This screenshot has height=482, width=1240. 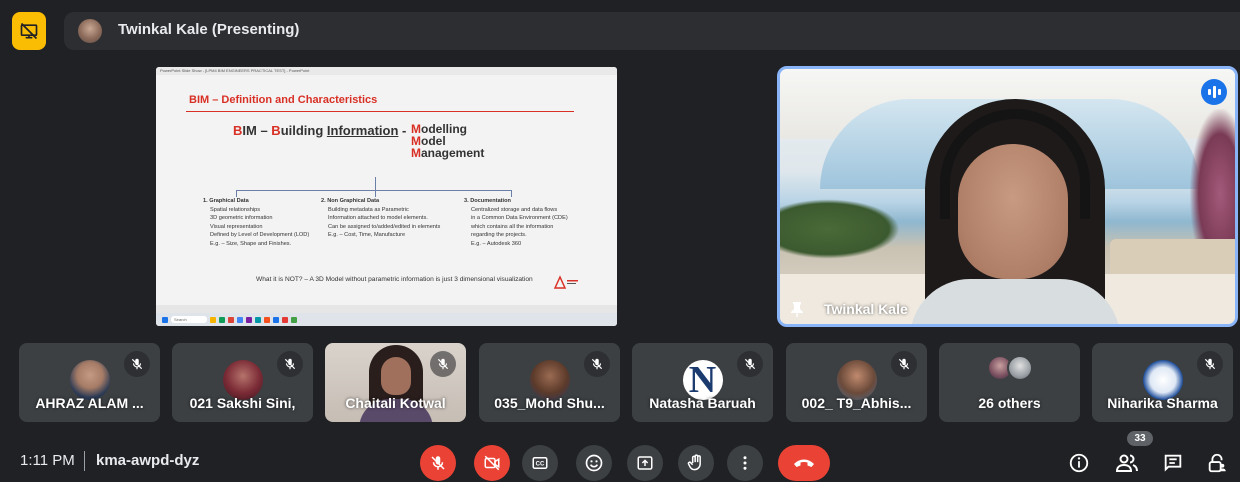 I want to click on tree-branch, so click(x=373, y=190).